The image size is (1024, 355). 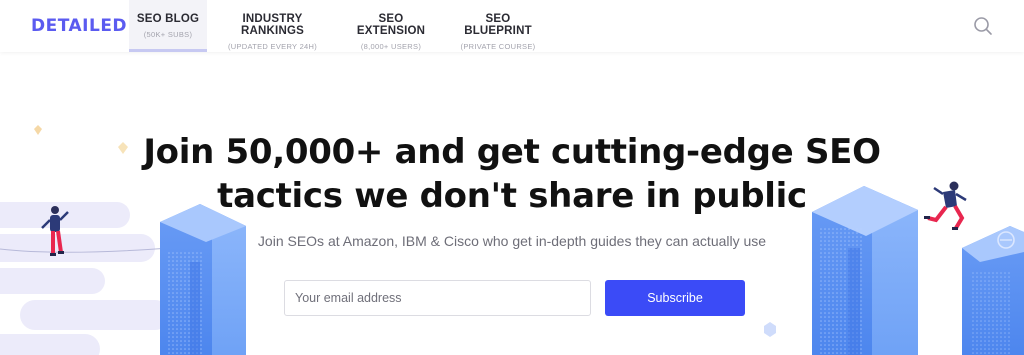 What do you see at coordinates (512, 152) in the screenshot?
I see `headline-line-1: Join 50,000+ and get cutting-edge SEO` at bounding box center [512, 152].